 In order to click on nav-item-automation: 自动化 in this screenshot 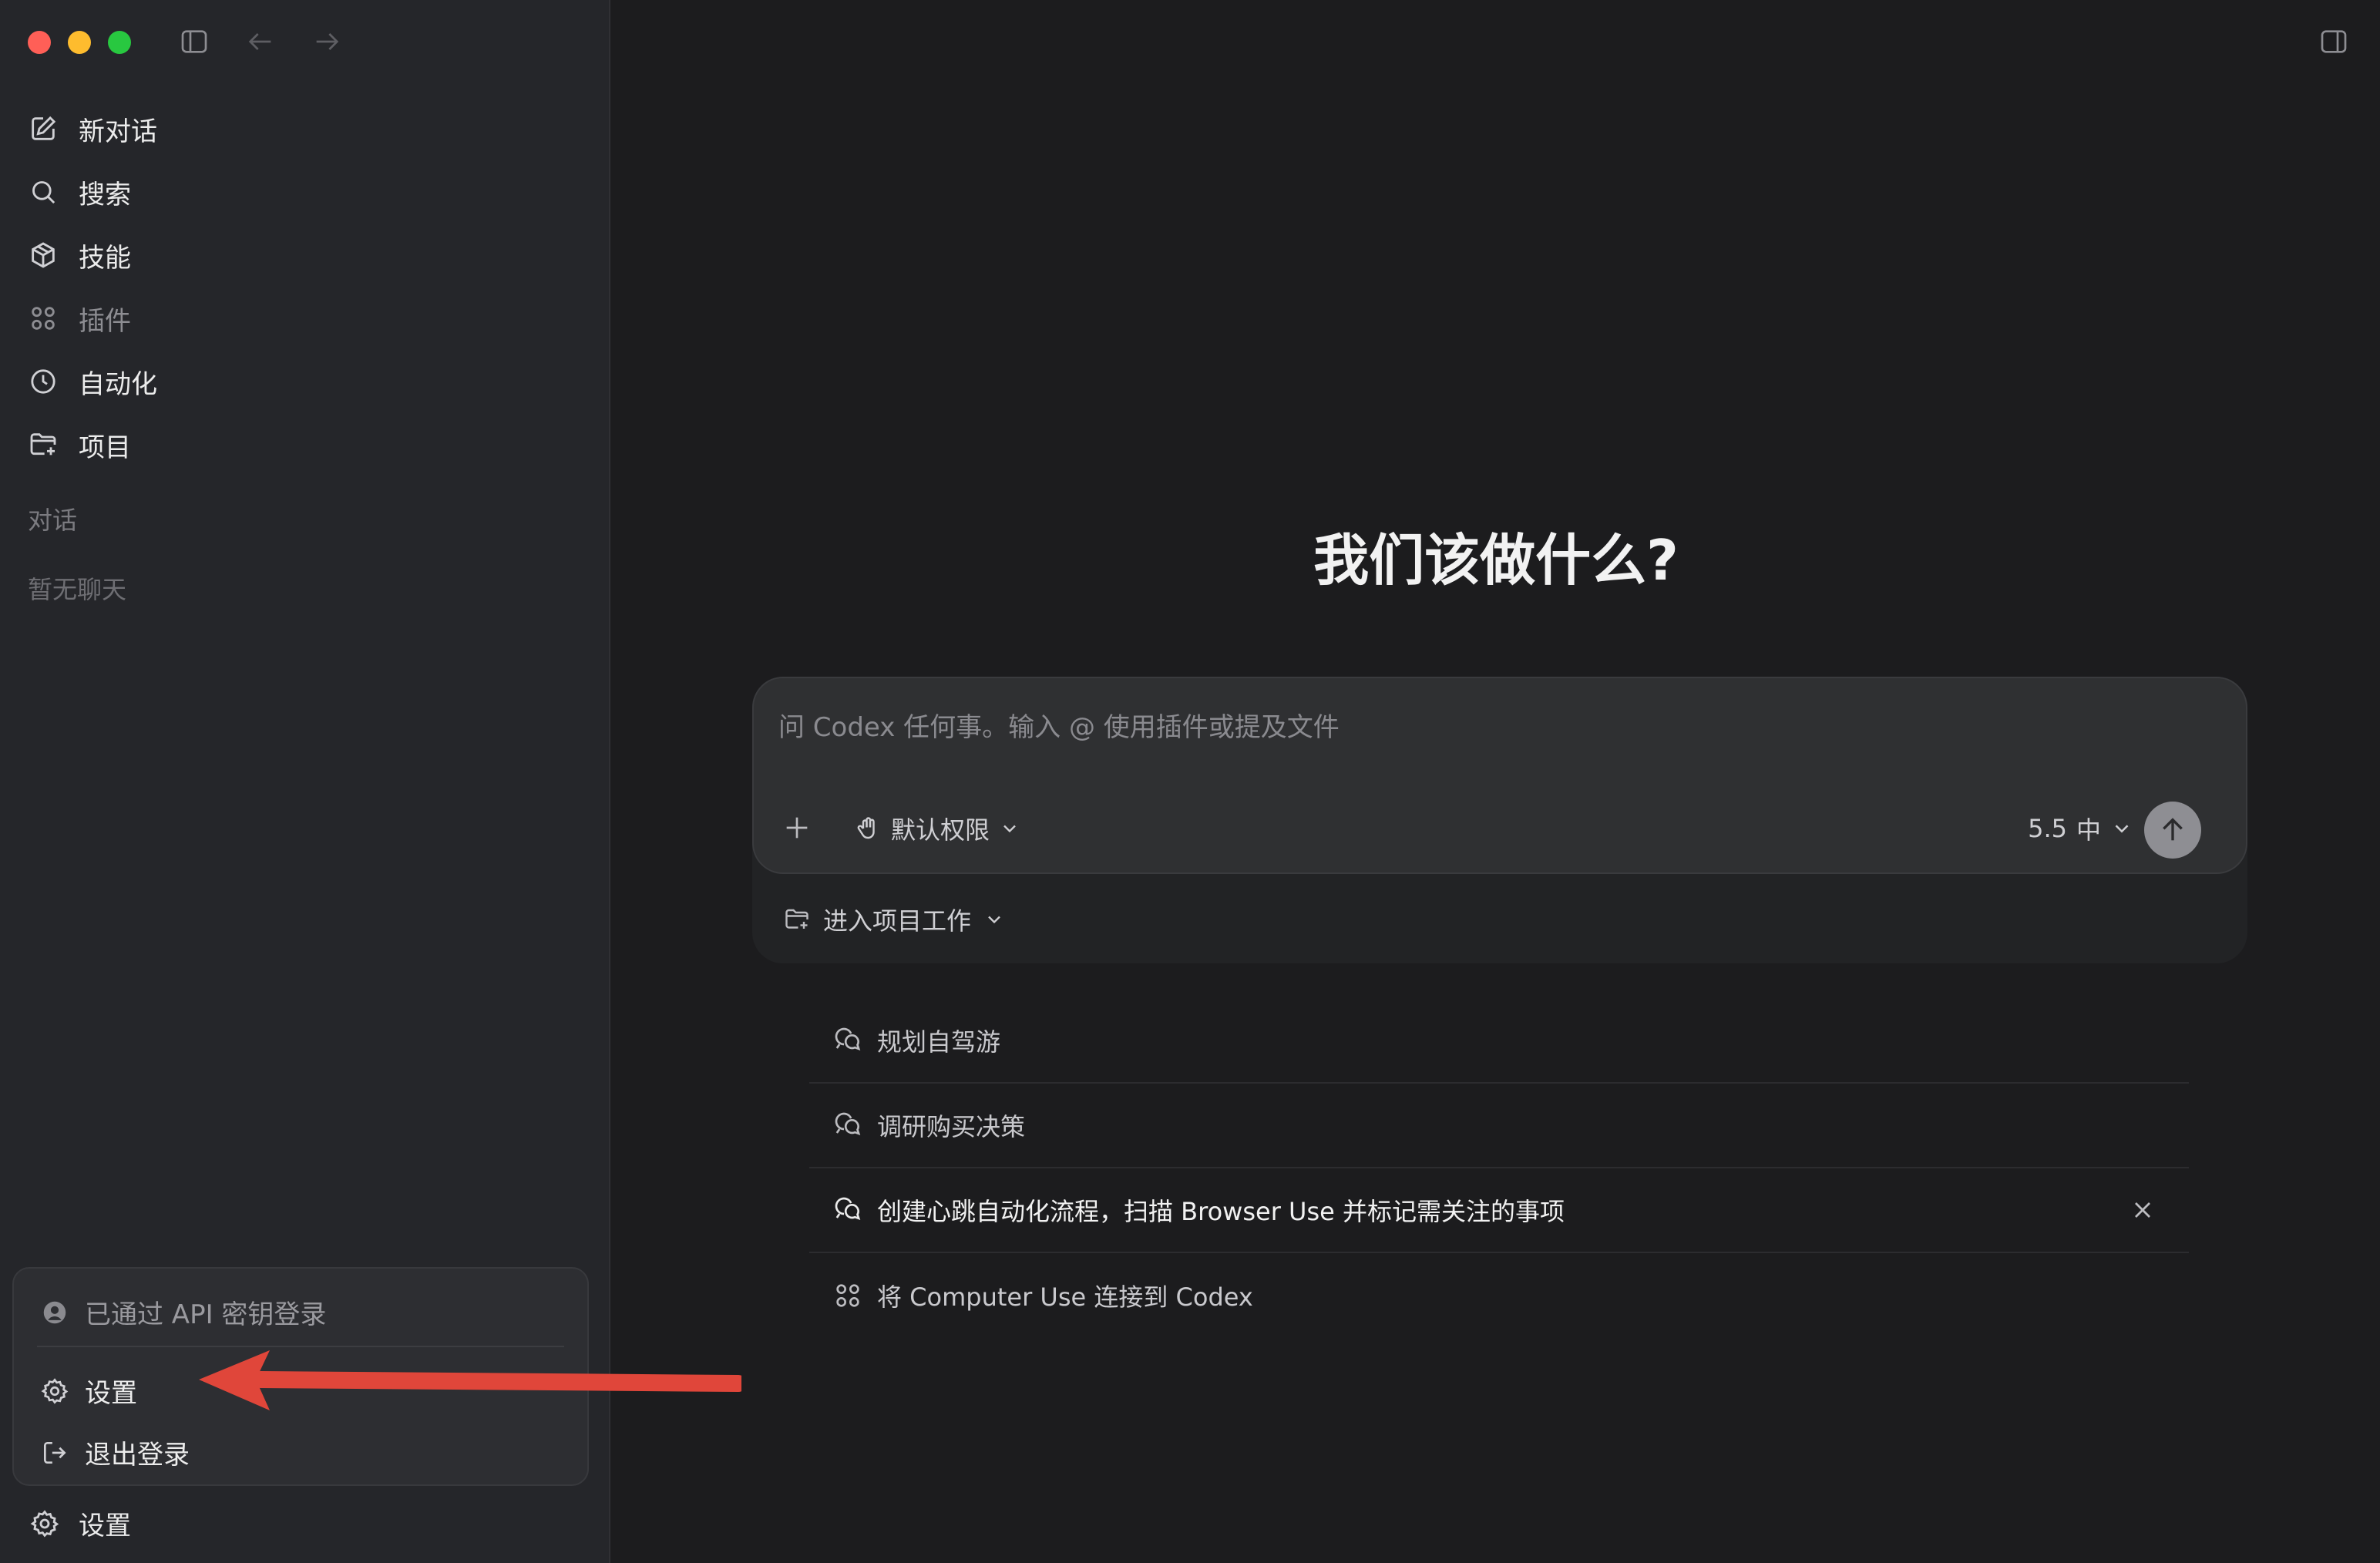, I will do `click(303, 381)`.